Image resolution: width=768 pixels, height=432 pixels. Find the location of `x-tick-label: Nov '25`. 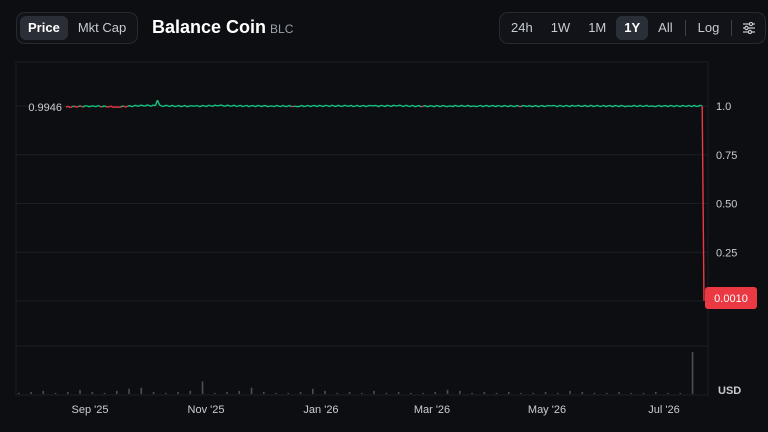

x-tick-label: Nov '25 is located at coordinates (206, 410).